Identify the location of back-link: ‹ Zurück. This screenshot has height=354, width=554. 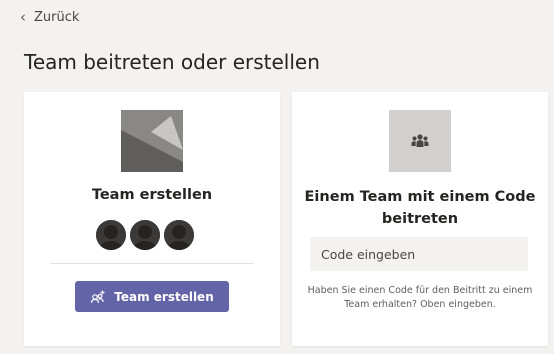
(50, 17).